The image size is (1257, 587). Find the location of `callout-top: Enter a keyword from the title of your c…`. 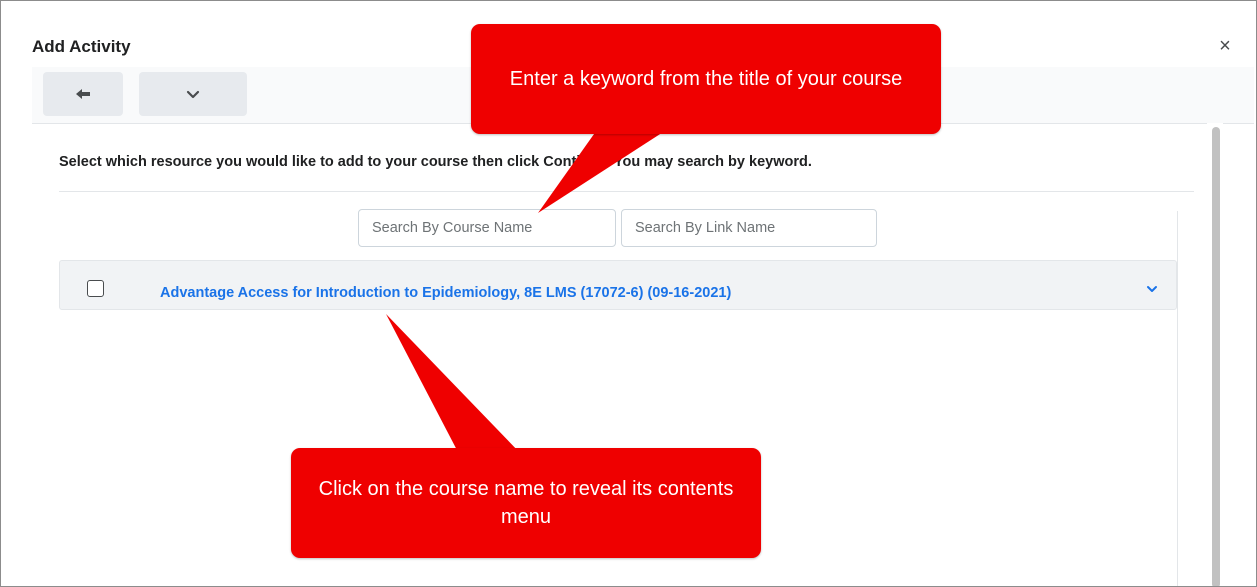

callout-top: Enter a keyword from the title of your c… is located at coordinates (706, 79).